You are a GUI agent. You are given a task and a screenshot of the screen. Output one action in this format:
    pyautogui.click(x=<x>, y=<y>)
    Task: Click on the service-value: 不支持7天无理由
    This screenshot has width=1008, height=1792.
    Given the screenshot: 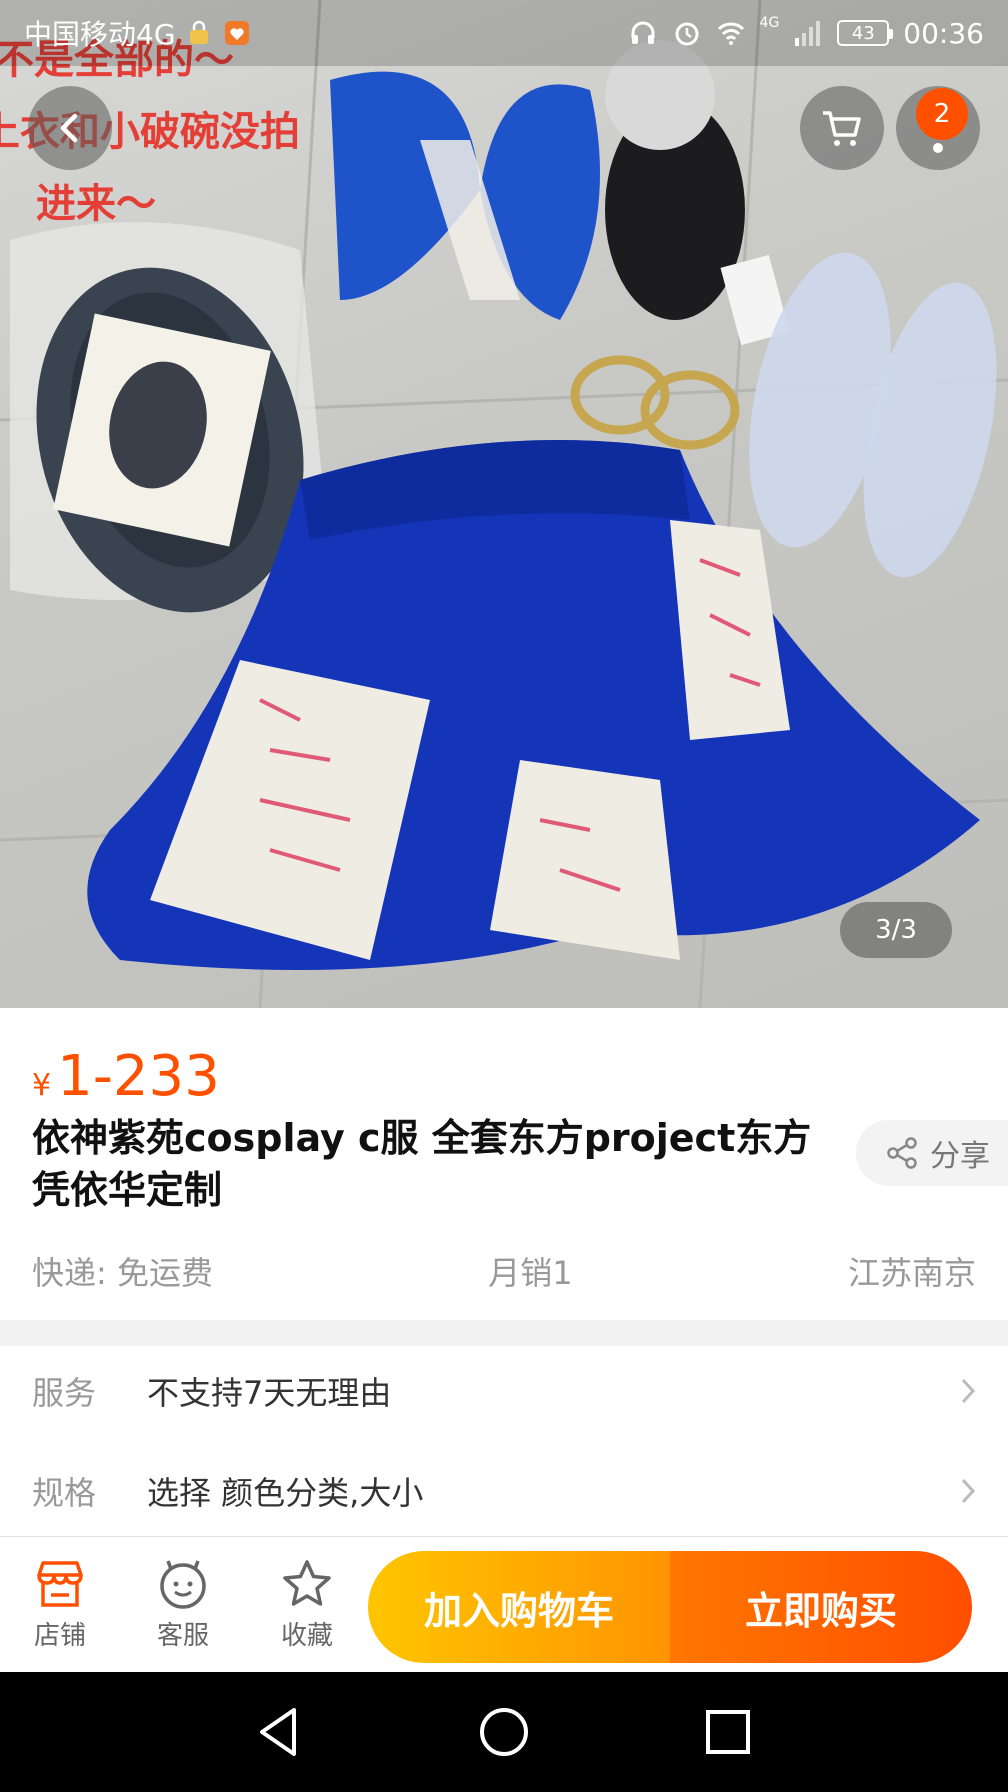 What is the action you would take?
    pyautogui.click(x=269, y=1393)
    